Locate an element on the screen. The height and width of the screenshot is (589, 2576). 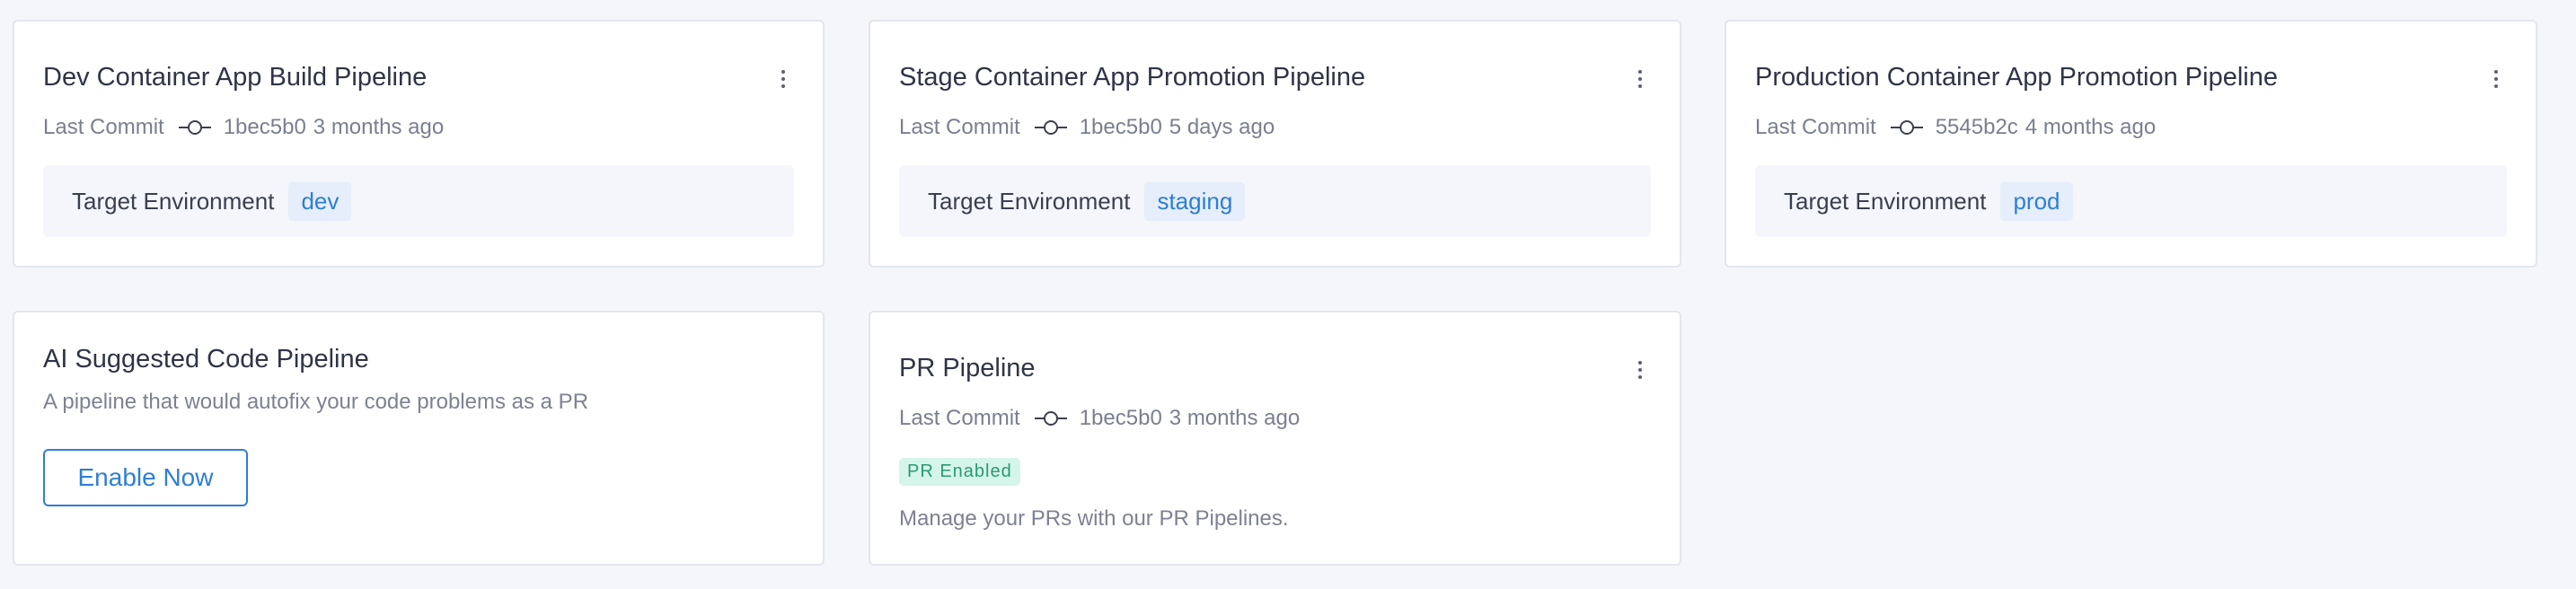
ai-pipeline-title: AI Suggested Code Pipeline is located at coordinates (206, 359).